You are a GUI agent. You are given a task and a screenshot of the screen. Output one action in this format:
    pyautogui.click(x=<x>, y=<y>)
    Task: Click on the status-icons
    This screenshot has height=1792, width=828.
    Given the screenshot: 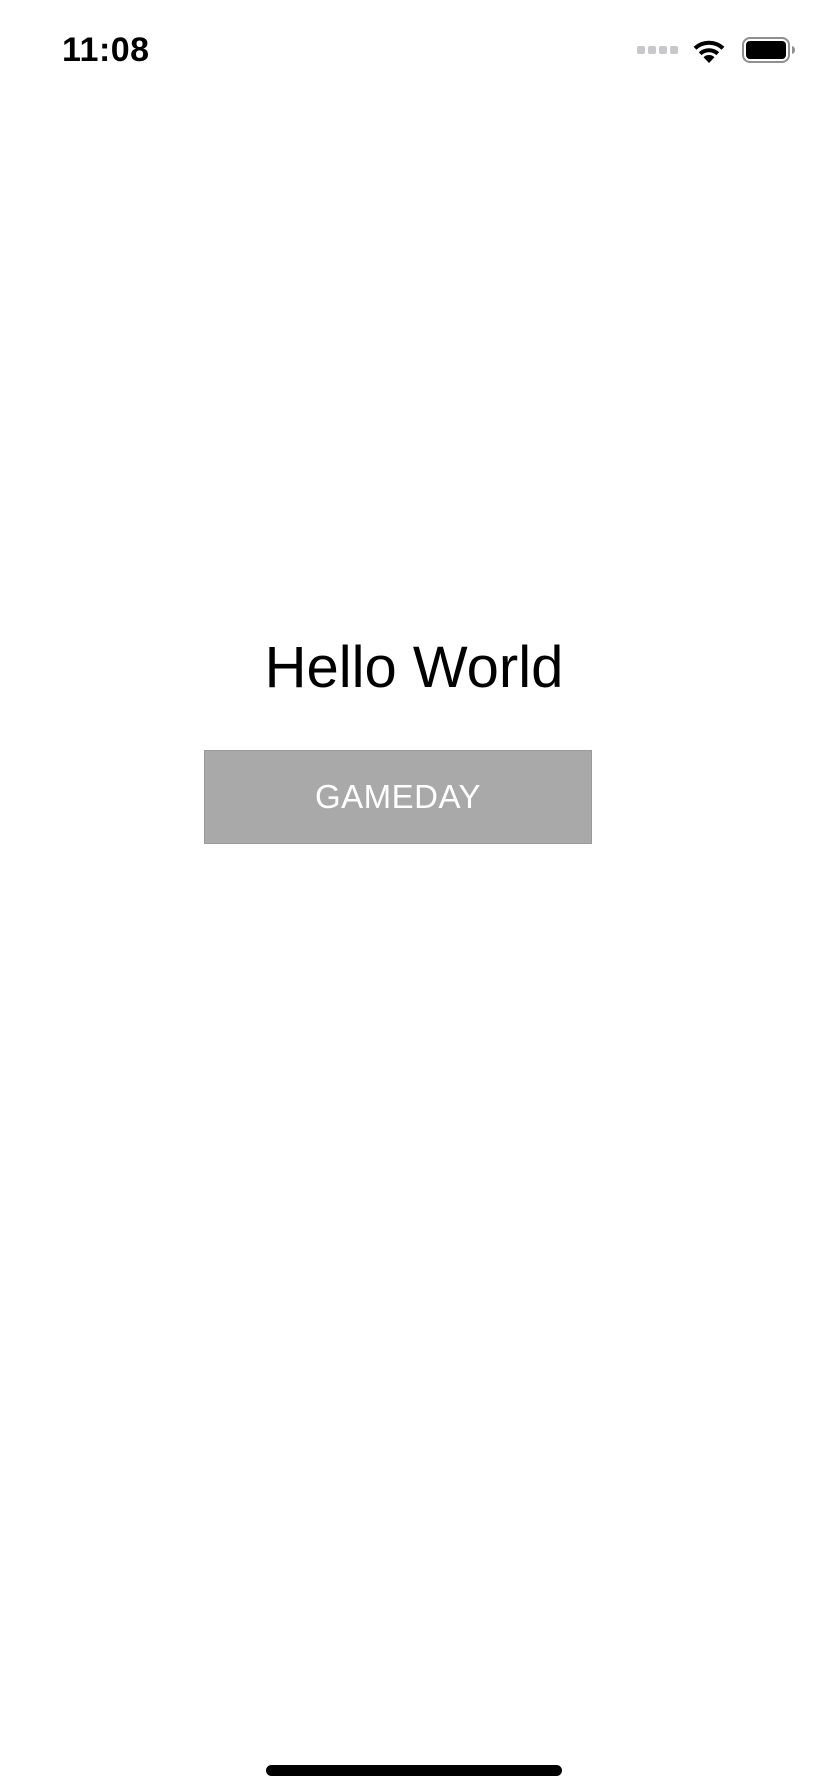 What is the action you would take?
    pyautogui.click(x=716, y=50)
    